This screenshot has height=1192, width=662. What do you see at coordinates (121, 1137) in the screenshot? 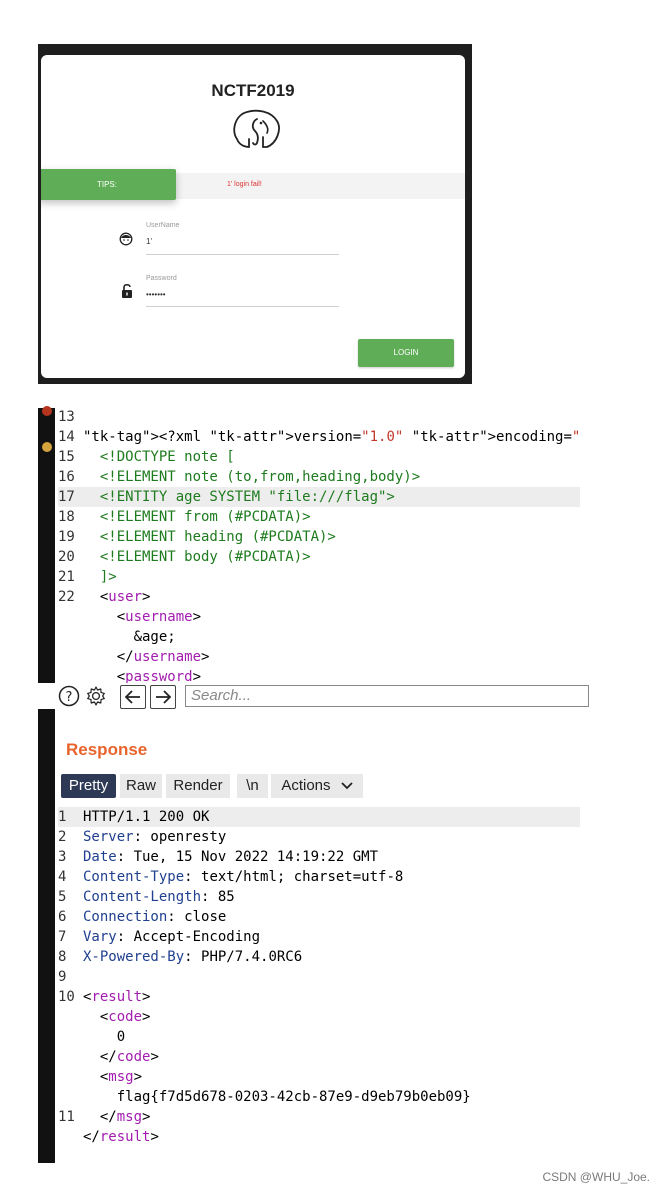
I see `line-text: </result>` at bounding box center [121, 1137].